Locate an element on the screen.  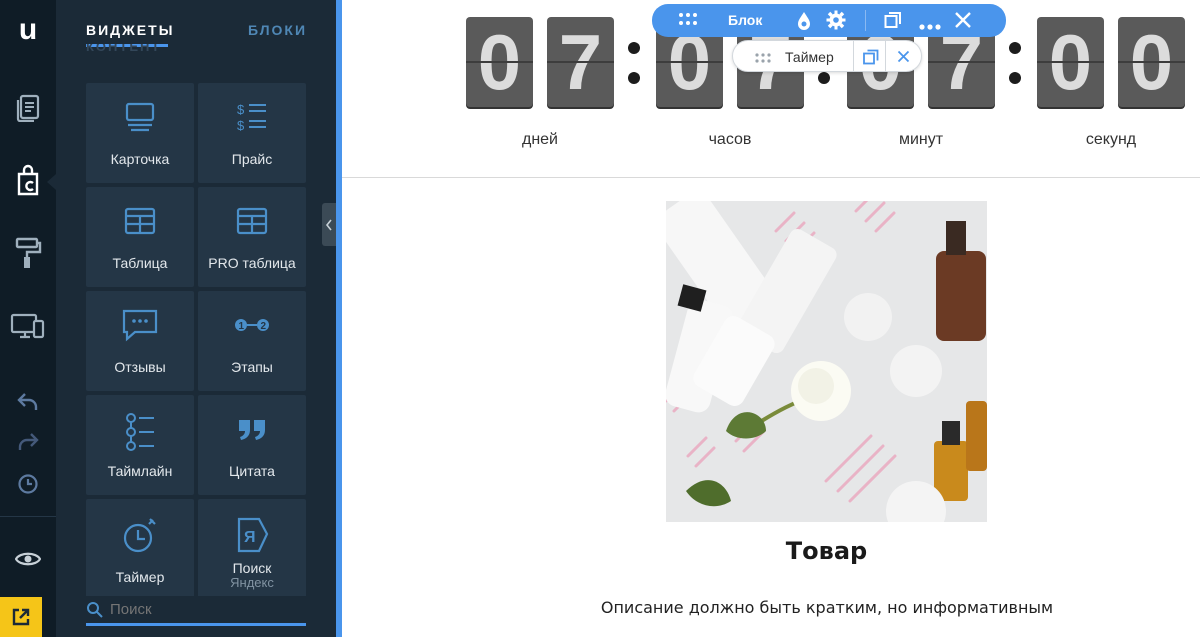
timer-icon is located at coordinates (139, 535).